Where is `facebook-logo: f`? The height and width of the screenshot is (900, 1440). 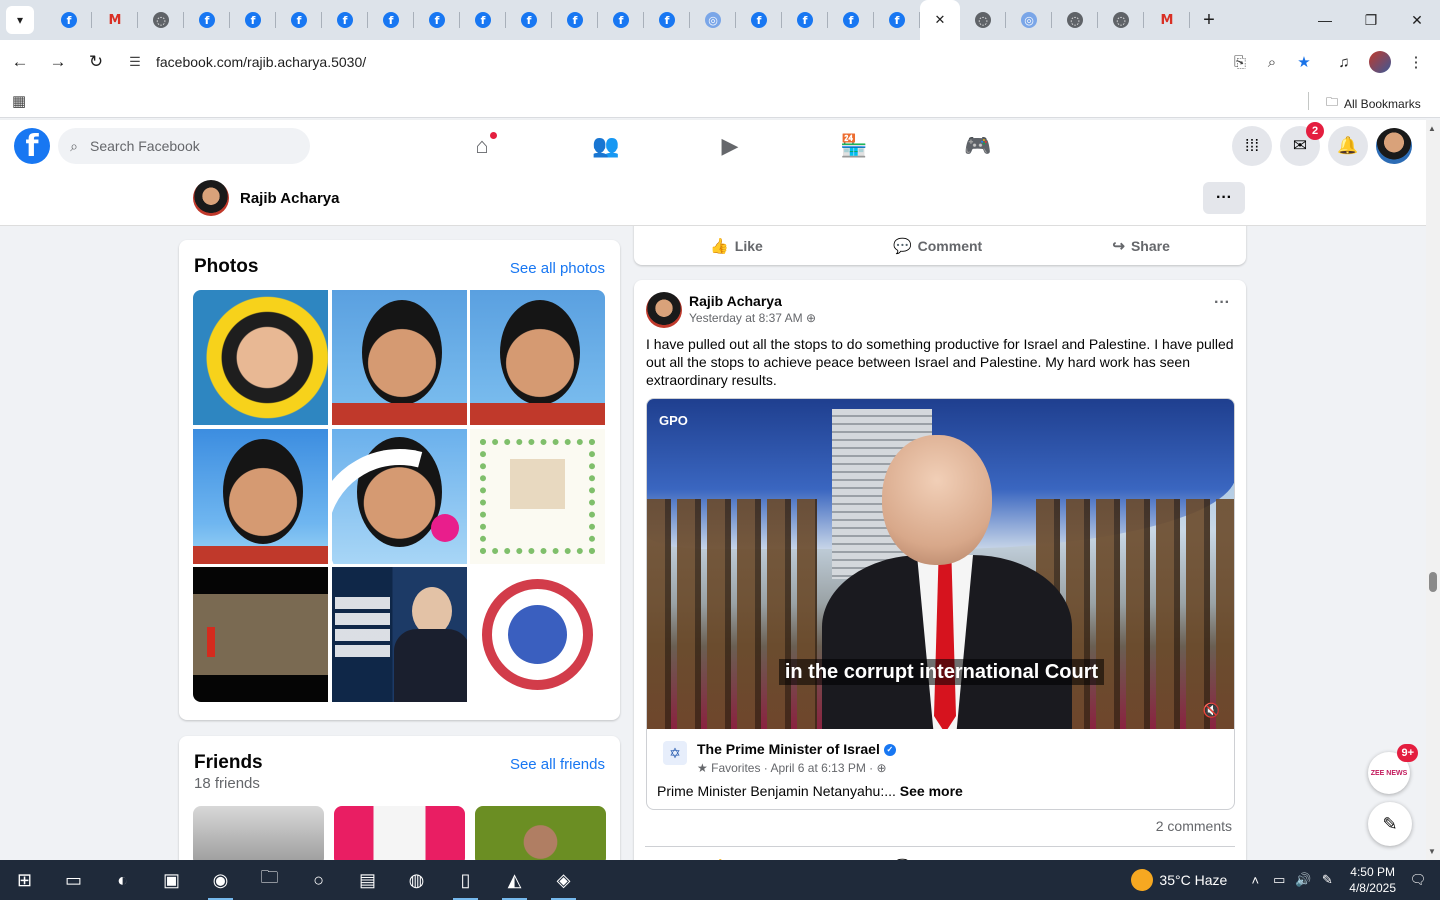 facebook-logo: f is located at coordinates (32, 146).